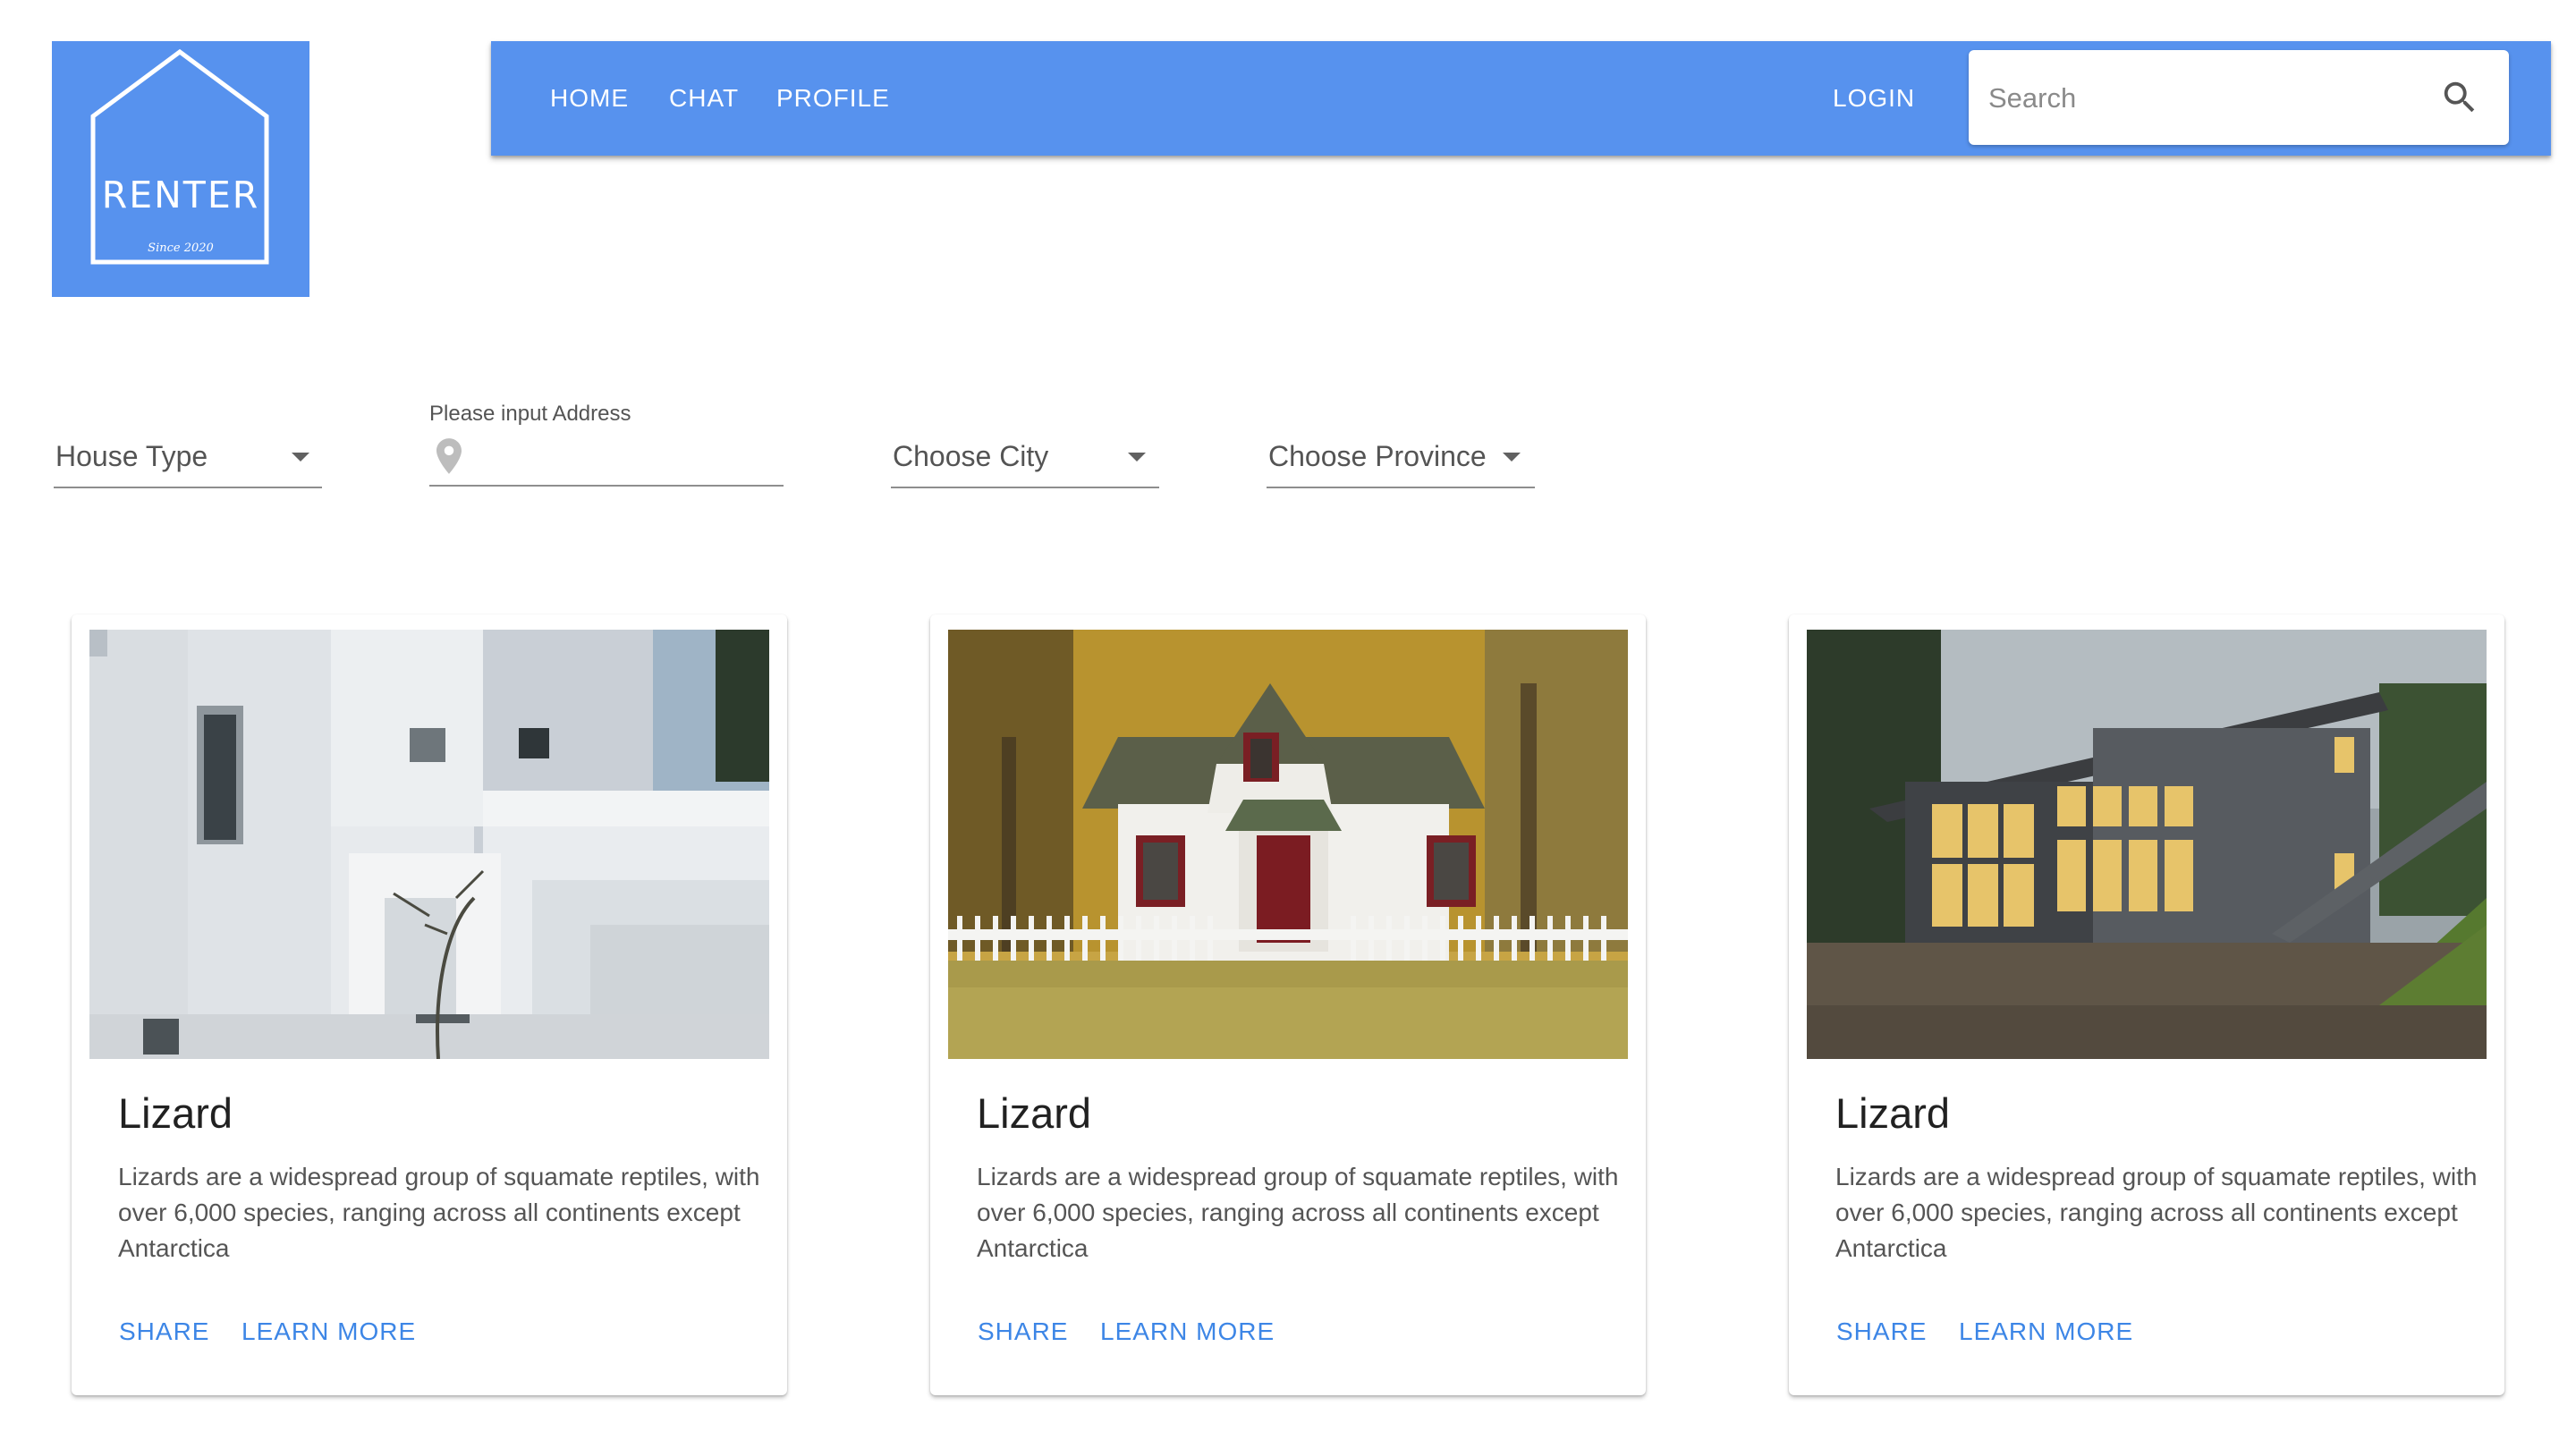  I want to click on city-select: Choose City, so click(1025, 456).